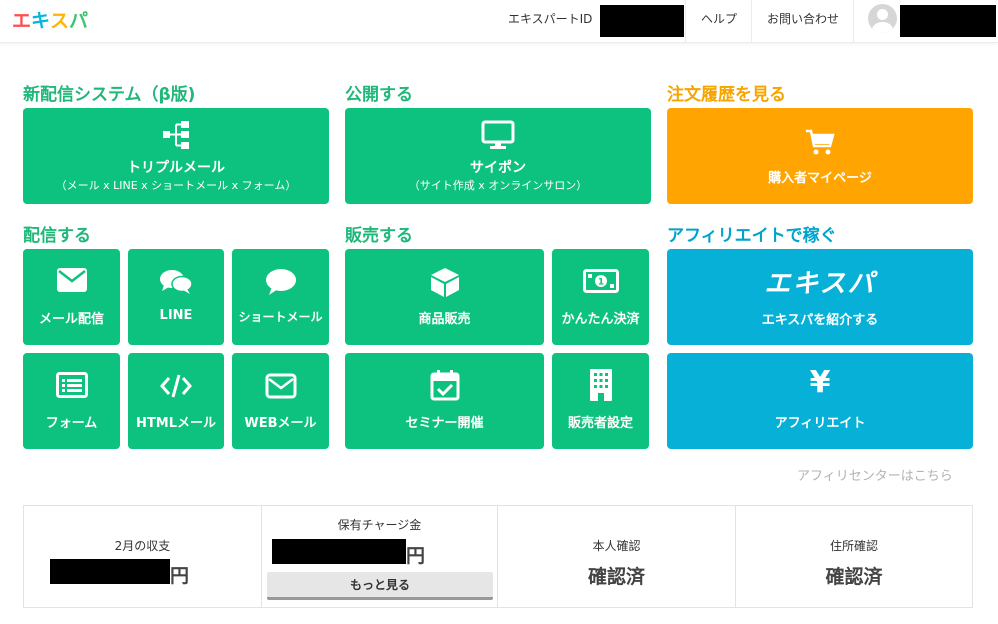  I want to click on triple-mail-tile: トリプルメール （メール x LINE x ショートメール x フォーム）, so click(176, 156).